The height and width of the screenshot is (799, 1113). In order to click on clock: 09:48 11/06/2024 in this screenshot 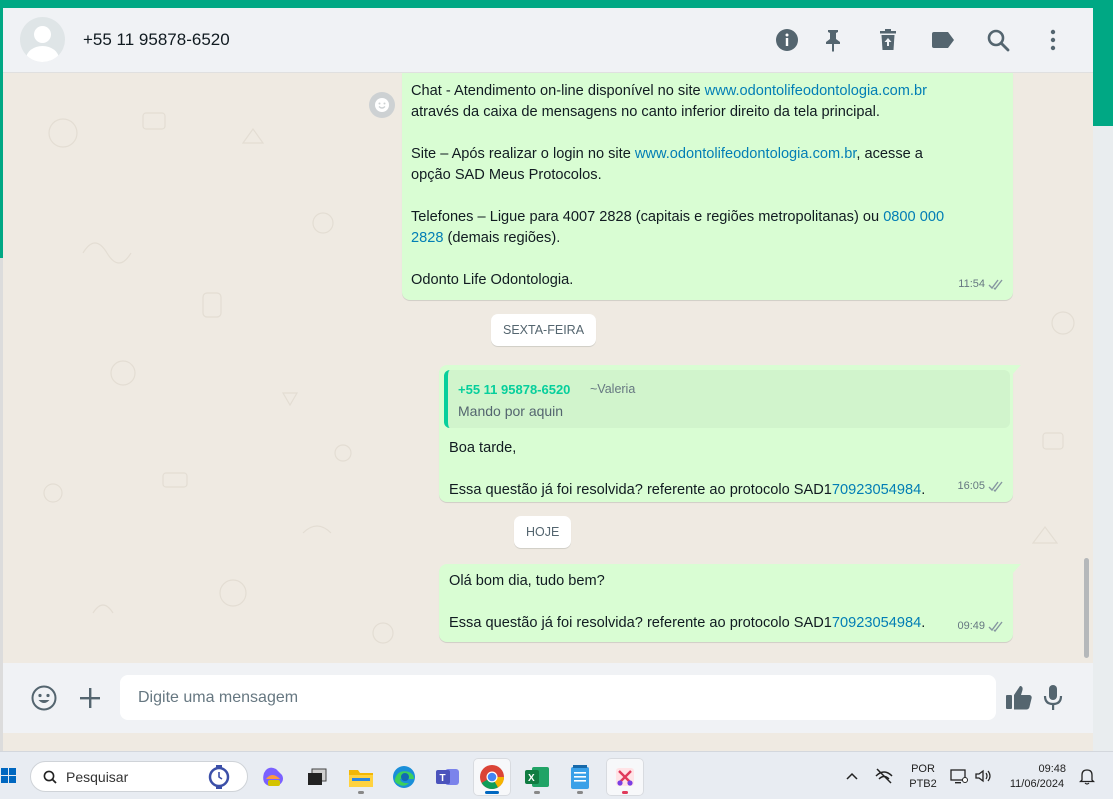, I will do `click(1037, 777)`.